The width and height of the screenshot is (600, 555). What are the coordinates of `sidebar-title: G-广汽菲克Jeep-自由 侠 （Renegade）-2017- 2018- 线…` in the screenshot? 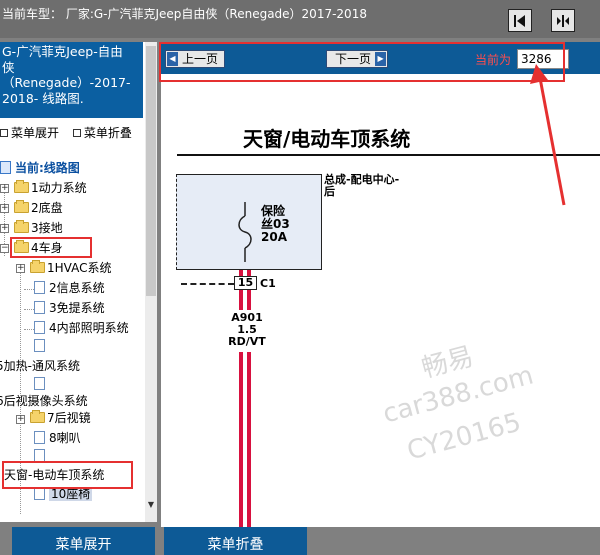 It's located at (71, 80).